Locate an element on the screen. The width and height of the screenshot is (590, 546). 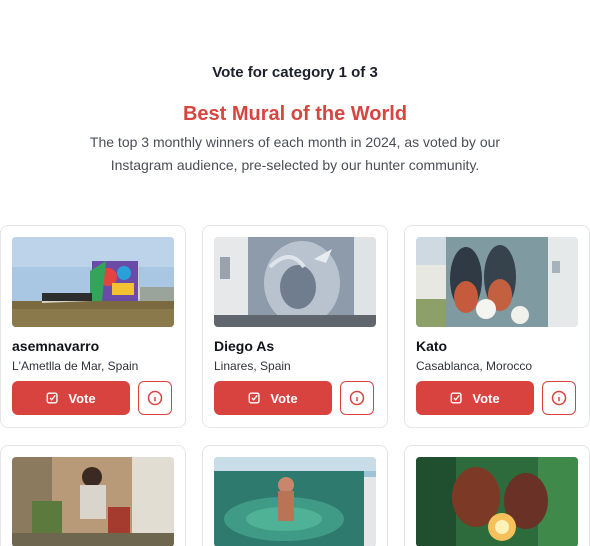
mural-card: Kato Casablanca, Morocco Vote is located at coordinates (497, 326).